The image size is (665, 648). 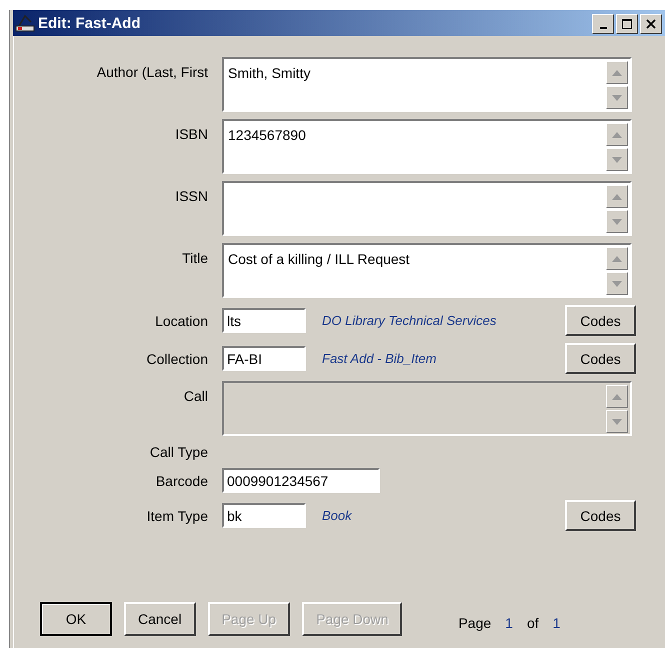 What do you see at coordinates (264, 515) in the screenshot?
I see `input-field: bk` at bounding box center [264, 515].